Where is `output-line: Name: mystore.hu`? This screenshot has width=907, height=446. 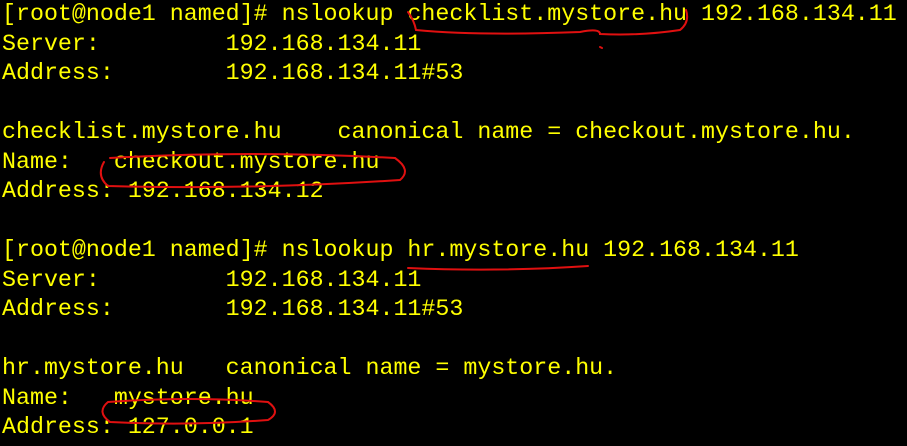 output-line: Name: mystore.hu is located at coordinates (128, 397).